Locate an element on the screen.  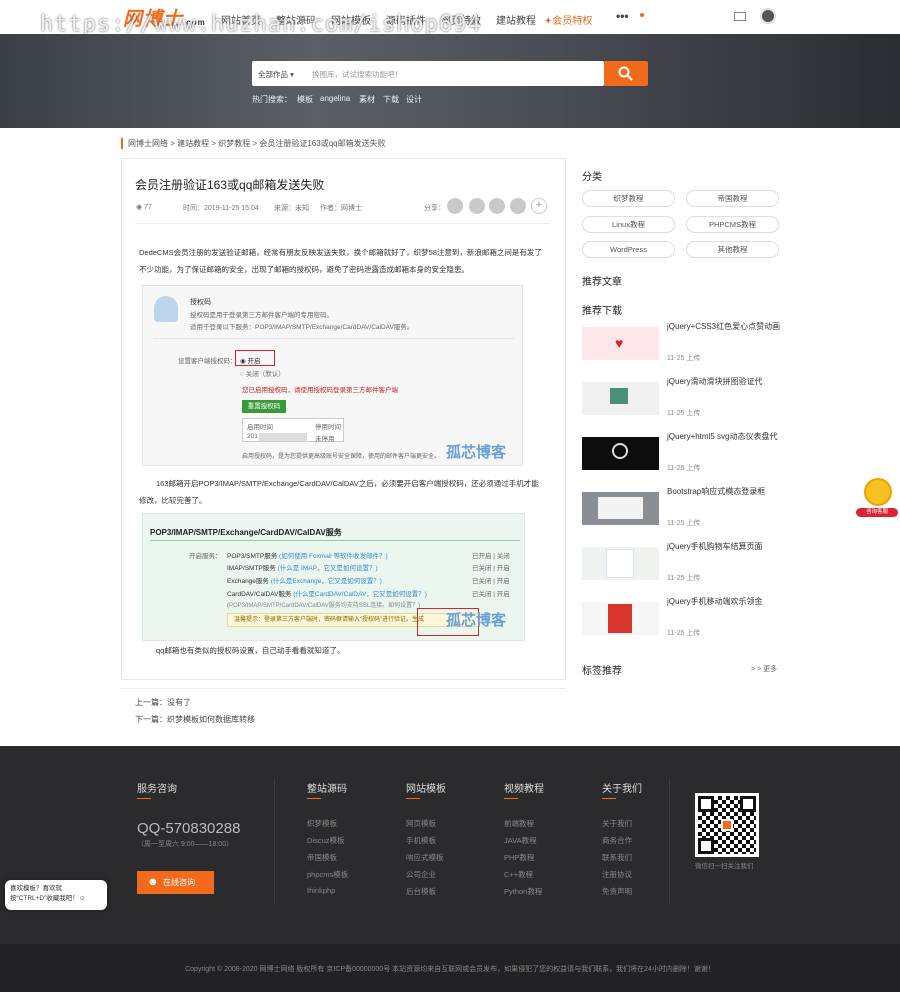
footer-link: 联系我们 is located at coordinates (617, 857).